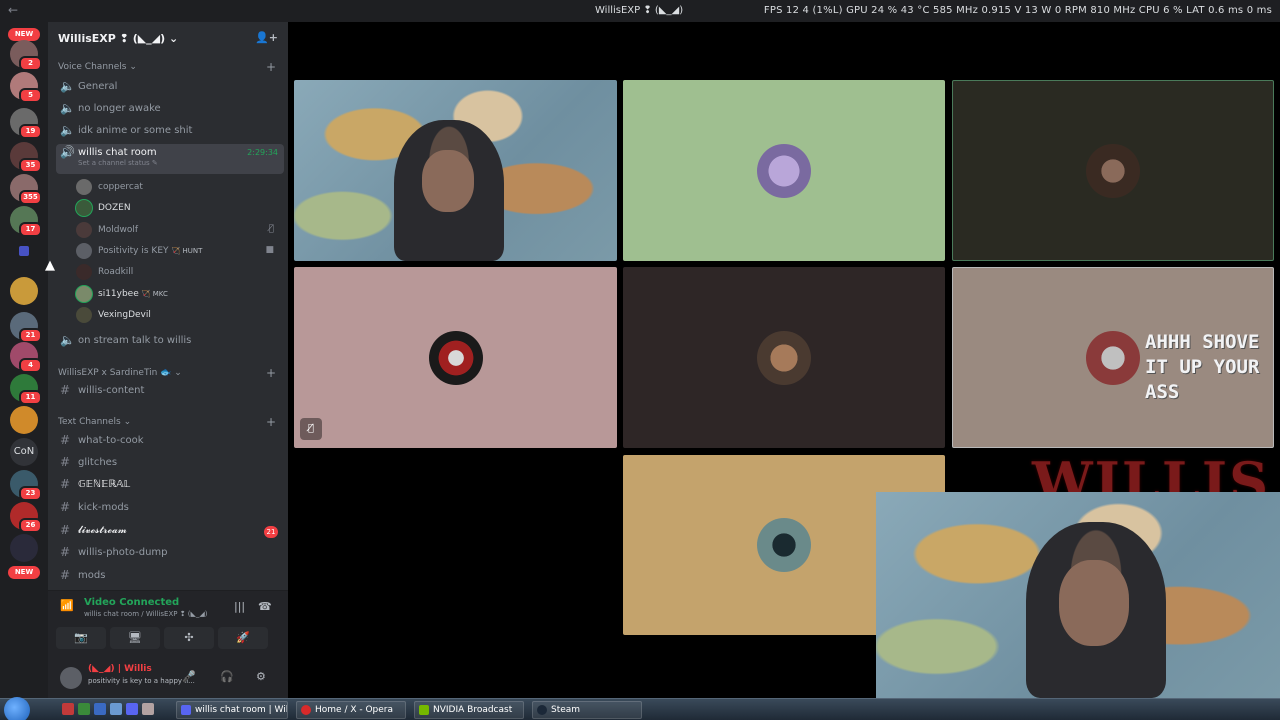 The image size is (1280, 720). I want to click on video-tile: 🎙̸, so click(455, 357).